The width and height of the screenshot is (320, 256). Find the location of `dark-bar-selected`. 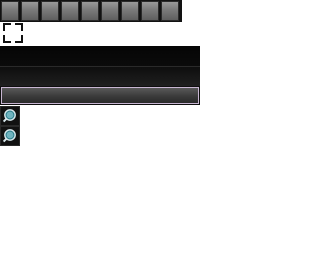

dark-bar-selected is located at coordinates (100, 95).